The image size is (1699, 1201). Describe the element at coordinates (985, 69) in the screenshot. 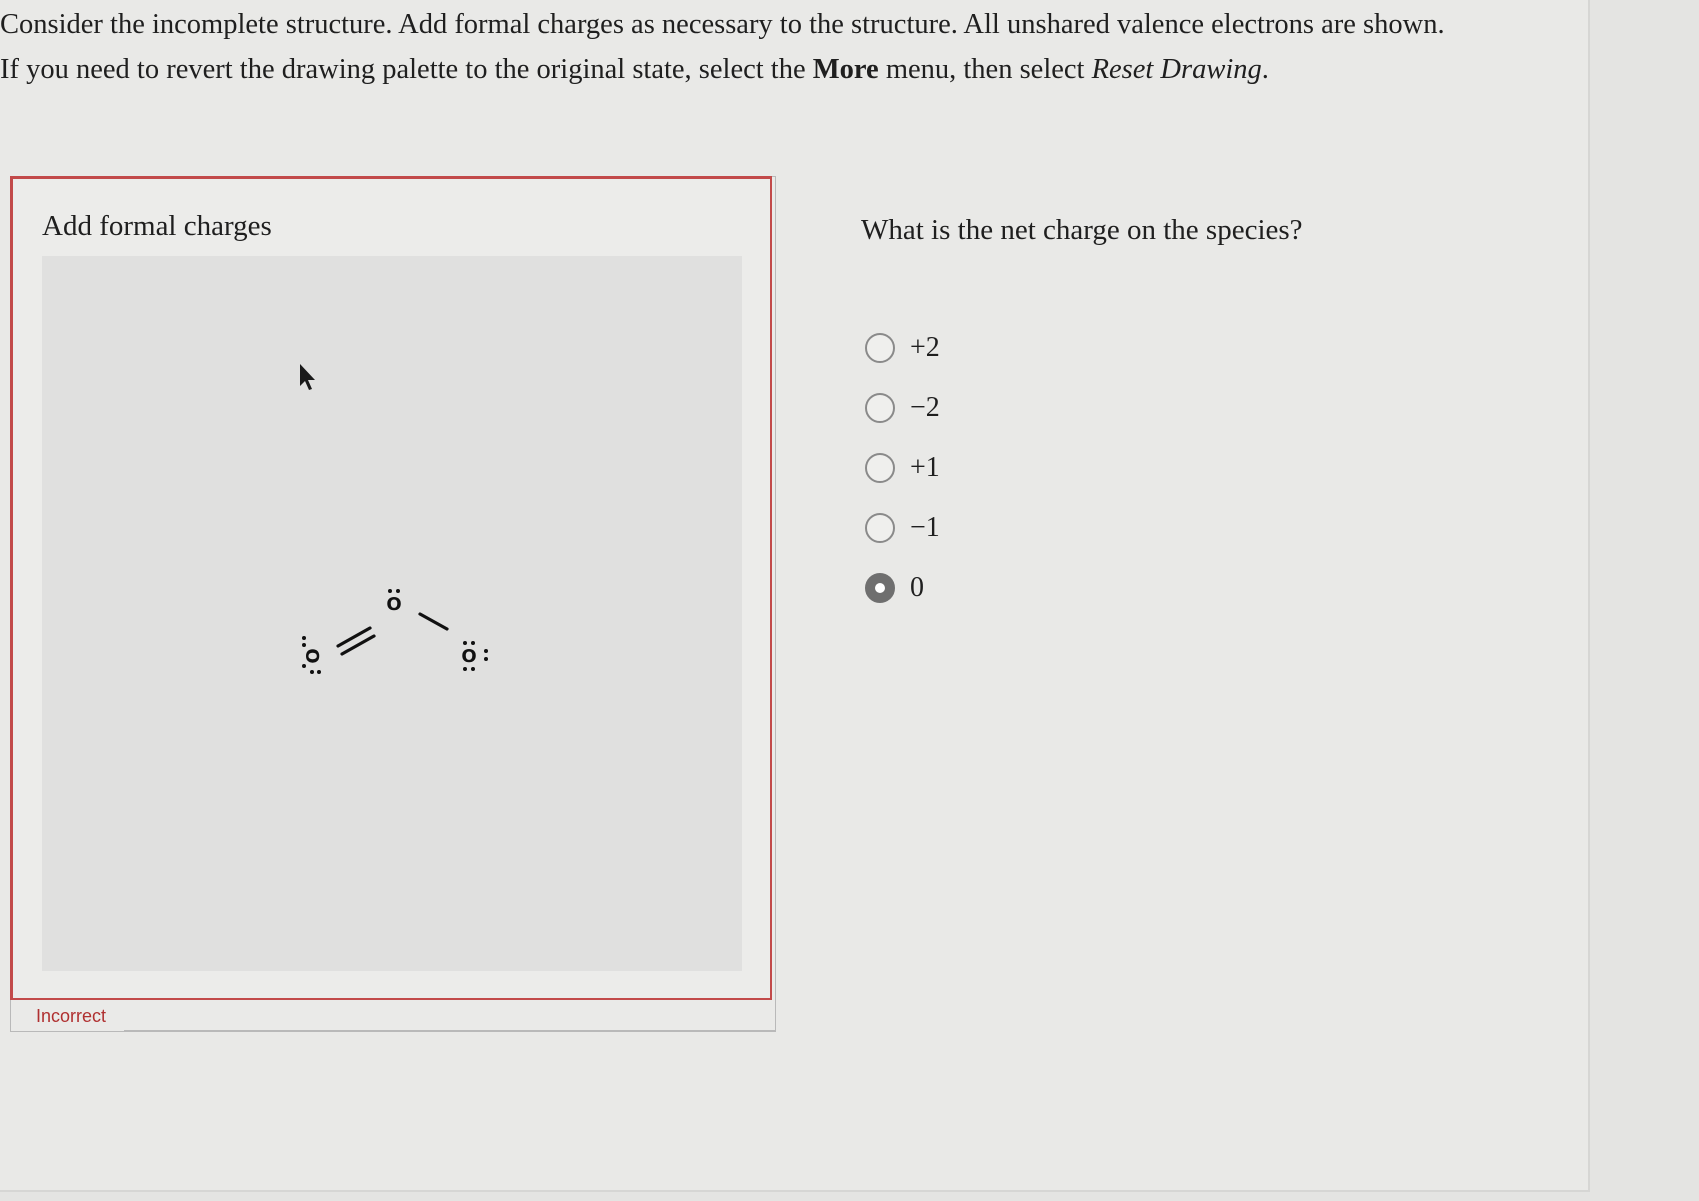

I see `instruction-text: menu, then select` at that location.